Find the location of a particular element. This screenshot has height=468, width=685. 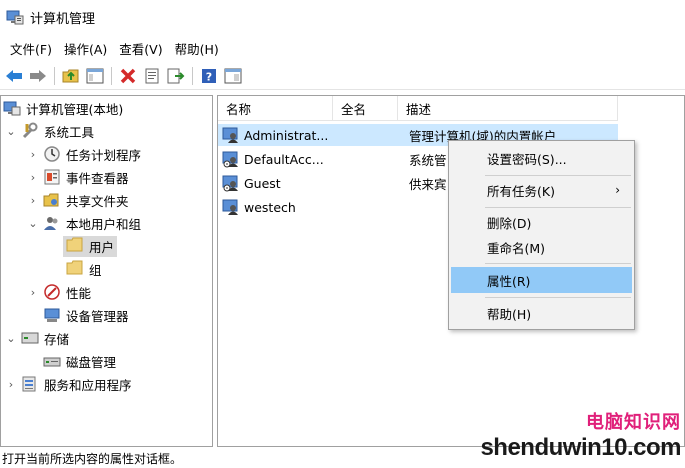

tree-item-label: 计算机管理(本地) is located at coordinates (75, 109).